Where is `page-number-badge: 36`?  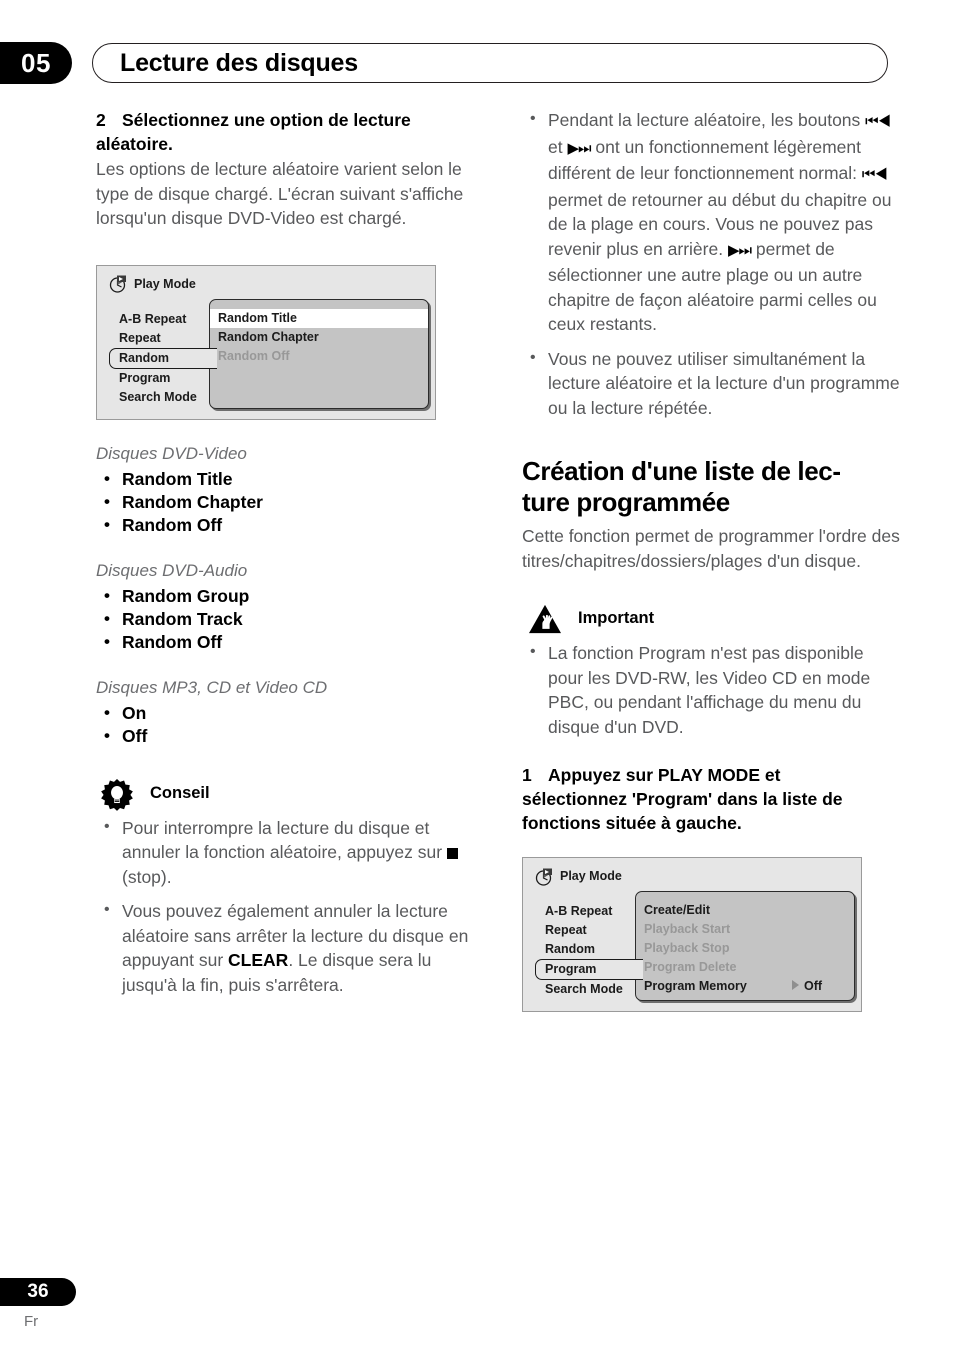
page-number-badge: 36 is located at coordinates (38, 1292).